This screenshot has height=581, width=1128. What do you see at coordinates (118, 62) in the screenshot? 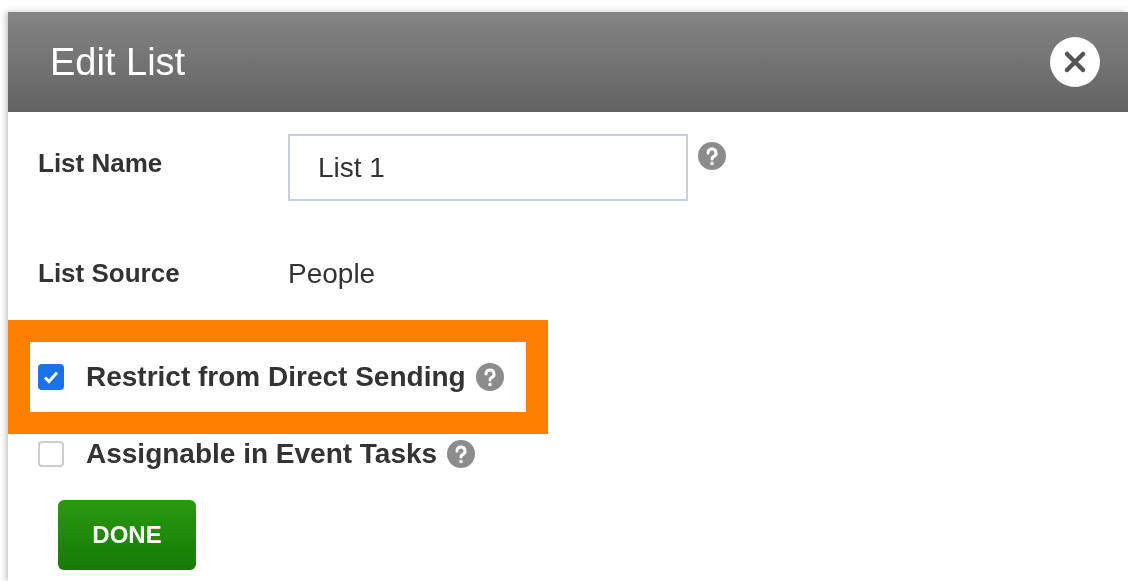
I see `dialog-title: Edit List` at bounding box center [118, 62].